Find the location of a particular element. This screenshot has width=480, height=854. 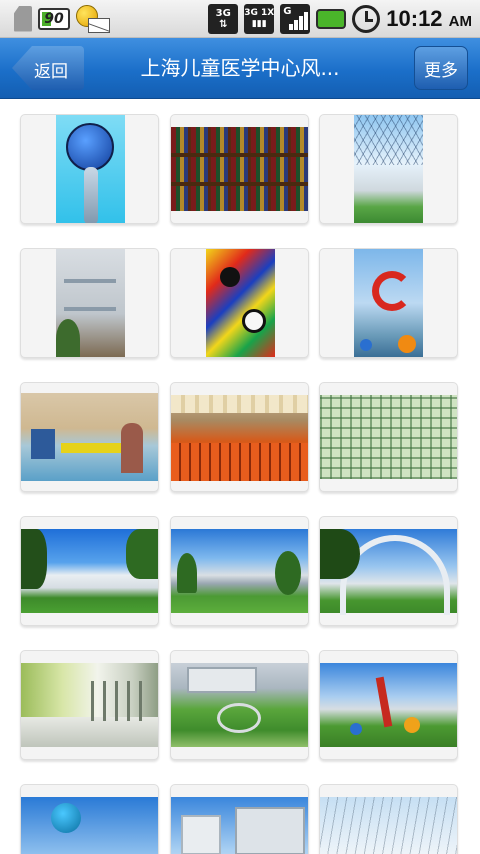

atrium-interior-photo is located at coordinates (388, 825).